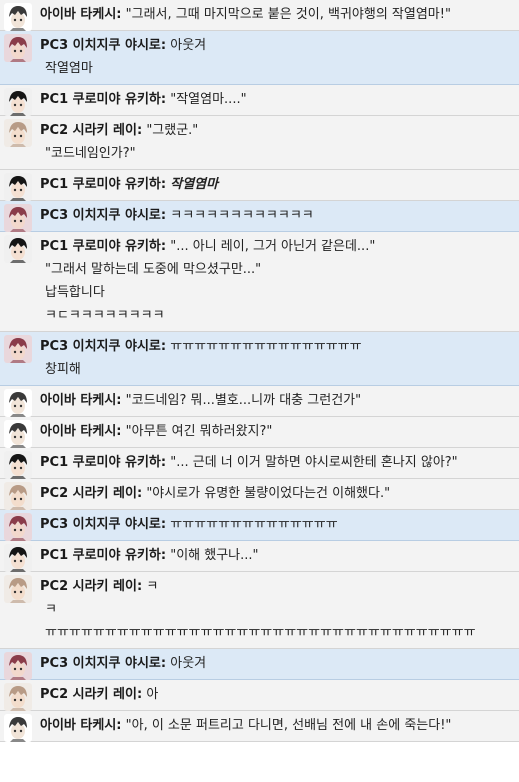 This screenshot has width=519, height=782. I want to click on message-first-line: PC3 이치지쿠 야시로: ㅠㅠㅠㅠㅠㅠㅠㅠㅠㅠㅠㅠㅠㅠ, so click(276, 525).